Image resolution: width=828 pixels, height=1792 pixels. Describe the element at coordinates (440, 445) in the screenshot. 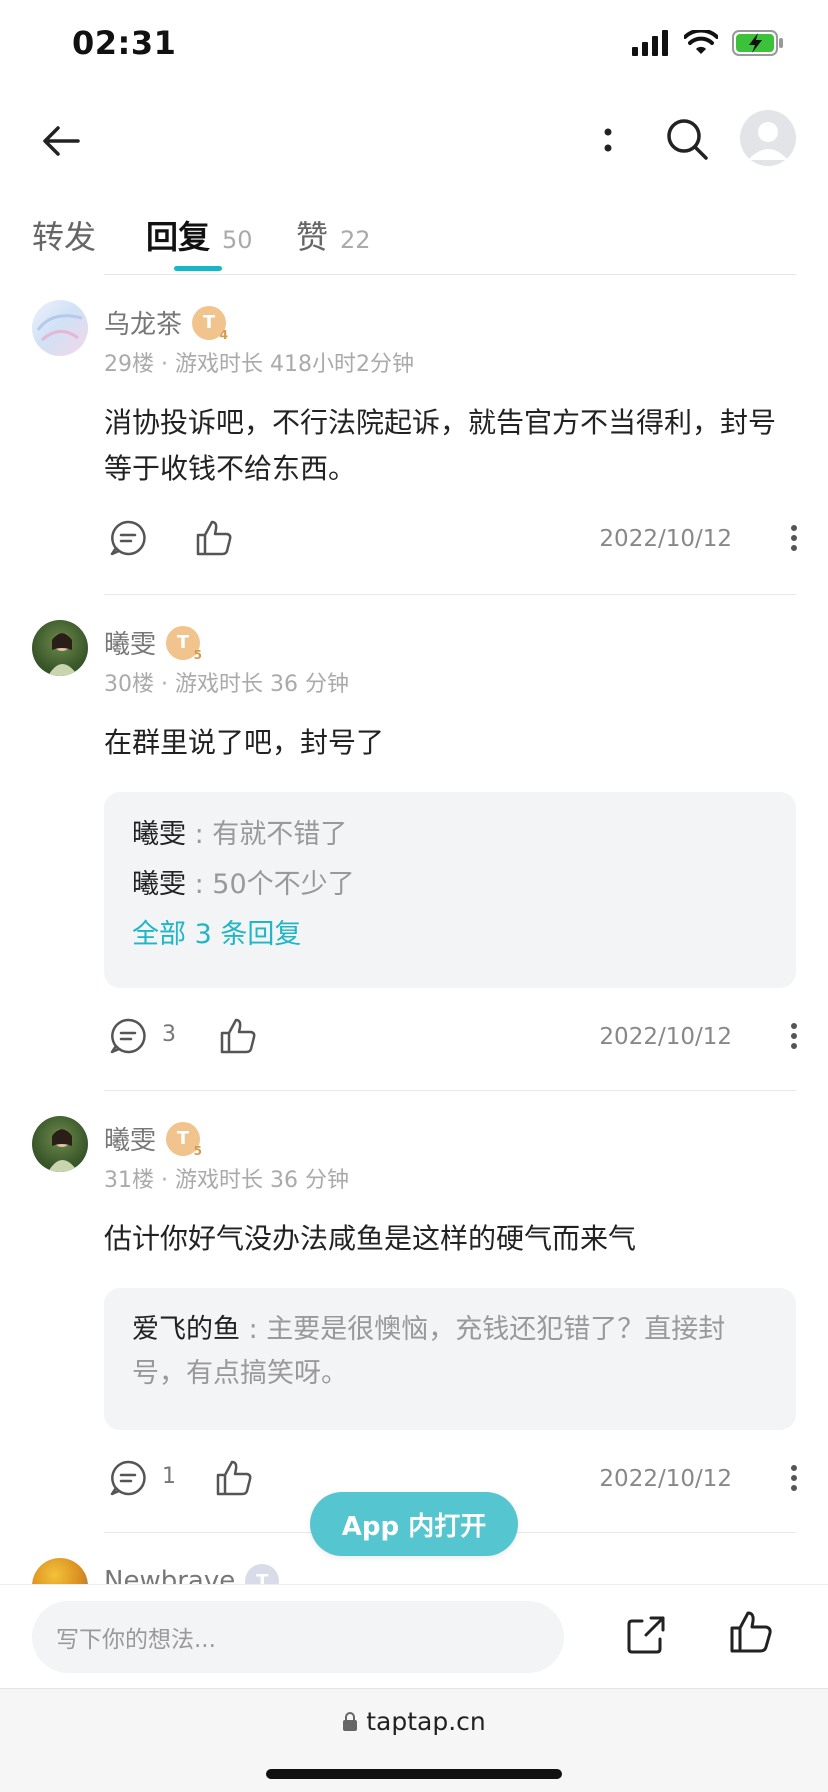

I see `comment-body: 消协投诉吧，不行法院起诉，就告官方不当得利，封号等于收钱不给东西。` at that location.